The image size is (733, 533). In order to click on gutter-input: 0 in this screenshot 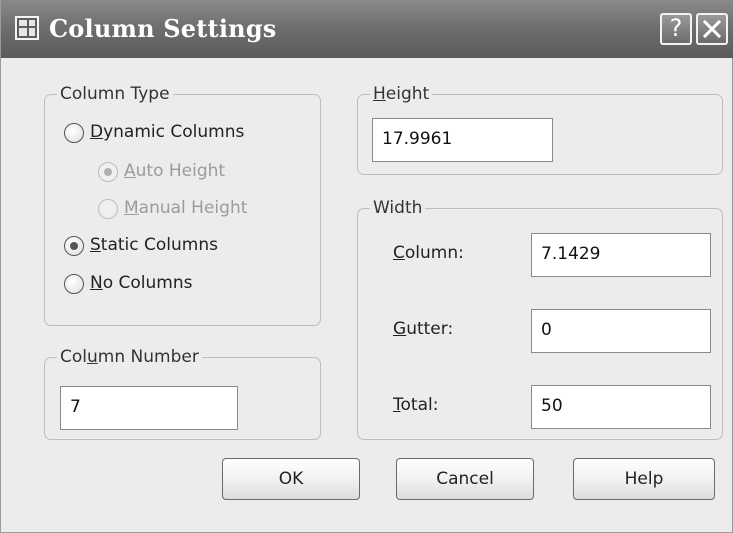, I will do `click(621, 331)`.